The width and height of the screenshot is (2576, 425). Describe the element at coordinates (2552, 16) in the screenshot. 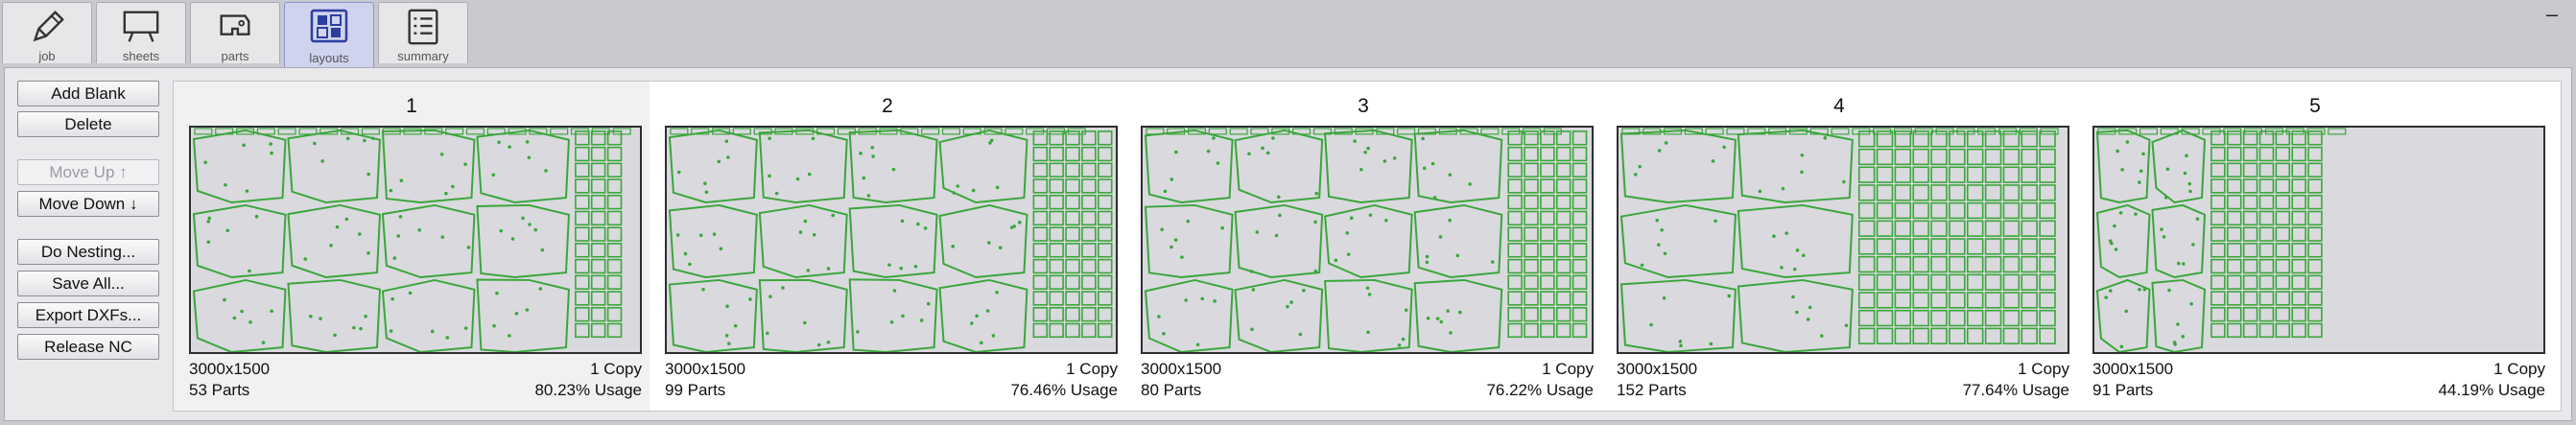

I see `minimize-button: –` at that location.